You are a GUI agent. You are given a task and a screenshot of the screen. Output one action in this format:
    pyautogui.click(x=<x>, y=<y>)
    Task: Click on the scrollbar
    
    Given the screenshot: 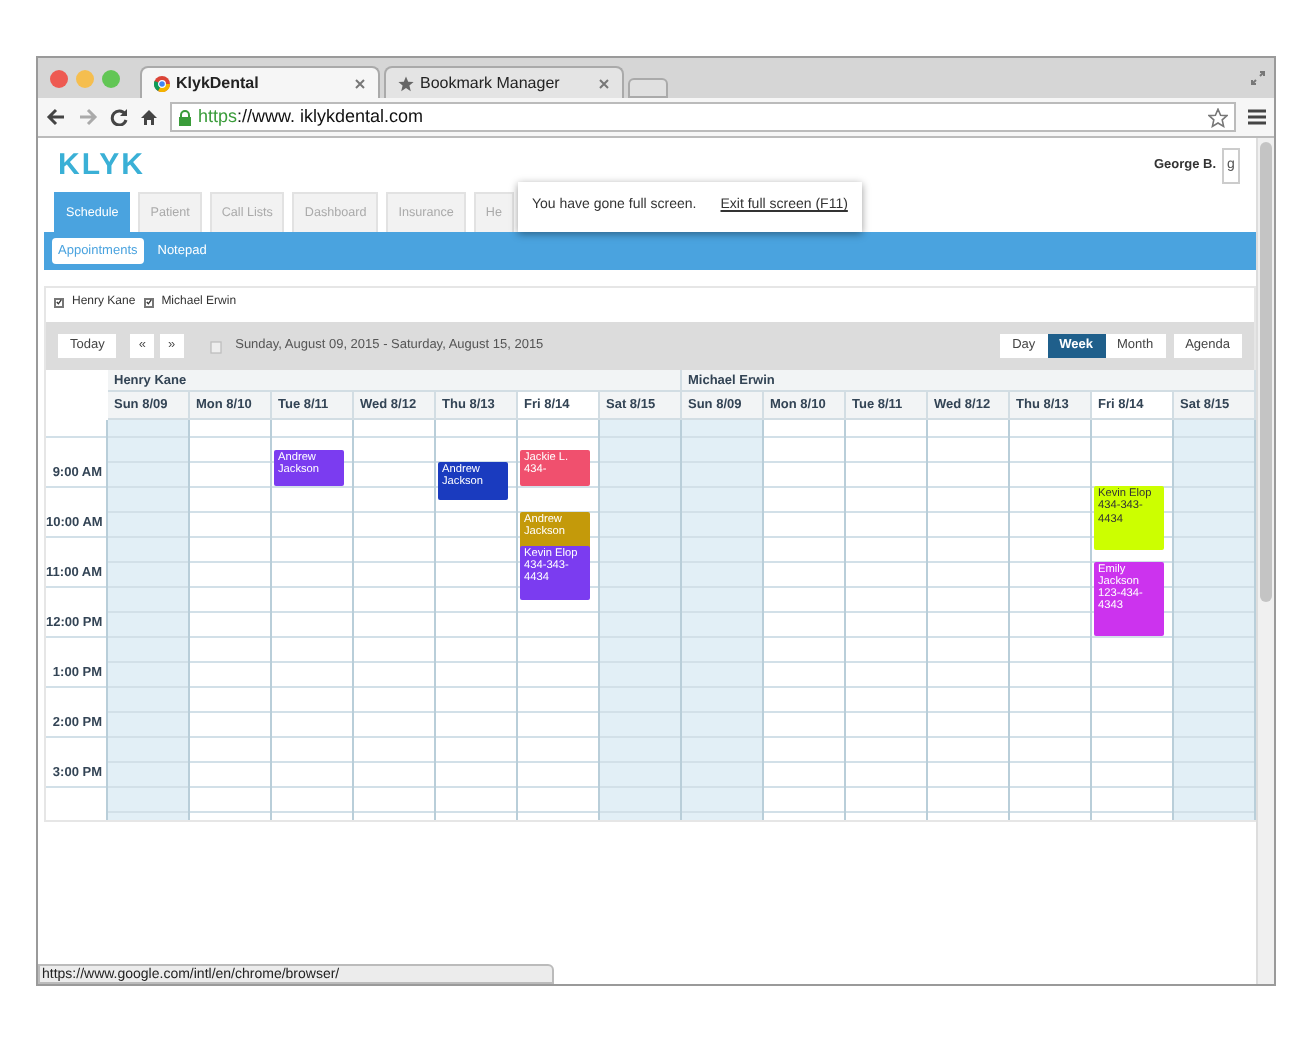 What is the action you would take?
    pyautogui.click(x=1265, y=561)
    